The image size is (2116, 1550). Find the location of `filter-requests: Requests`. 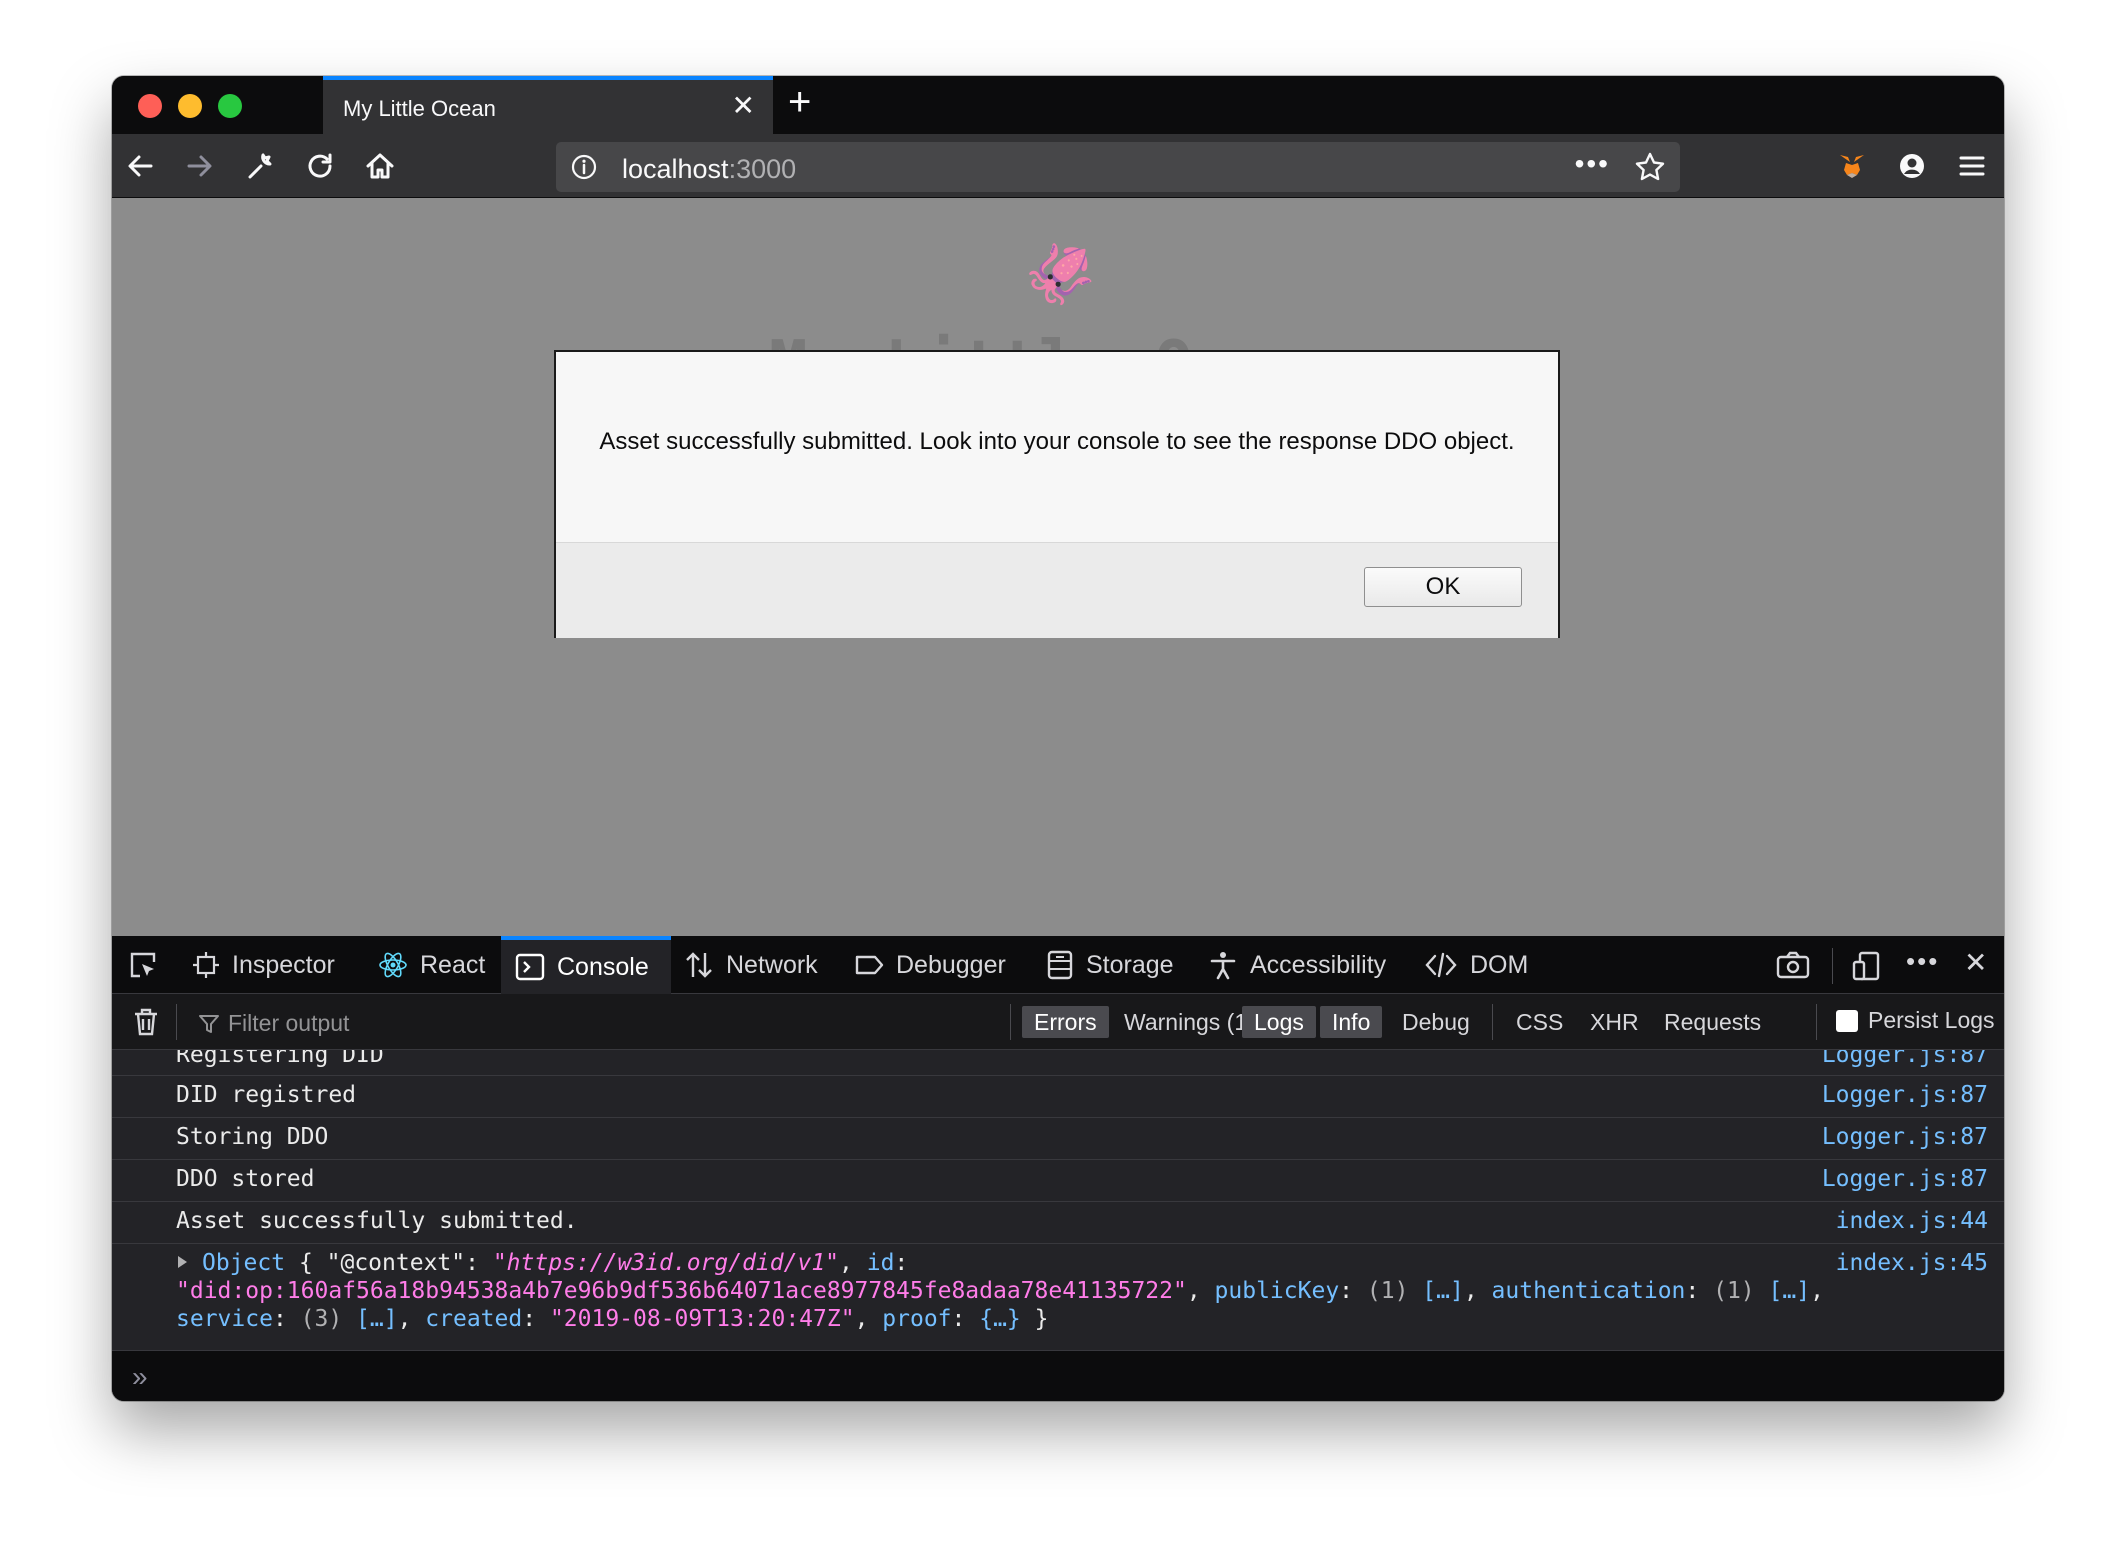

filter-requests: Requests is located at coordinates (1712, 1022).